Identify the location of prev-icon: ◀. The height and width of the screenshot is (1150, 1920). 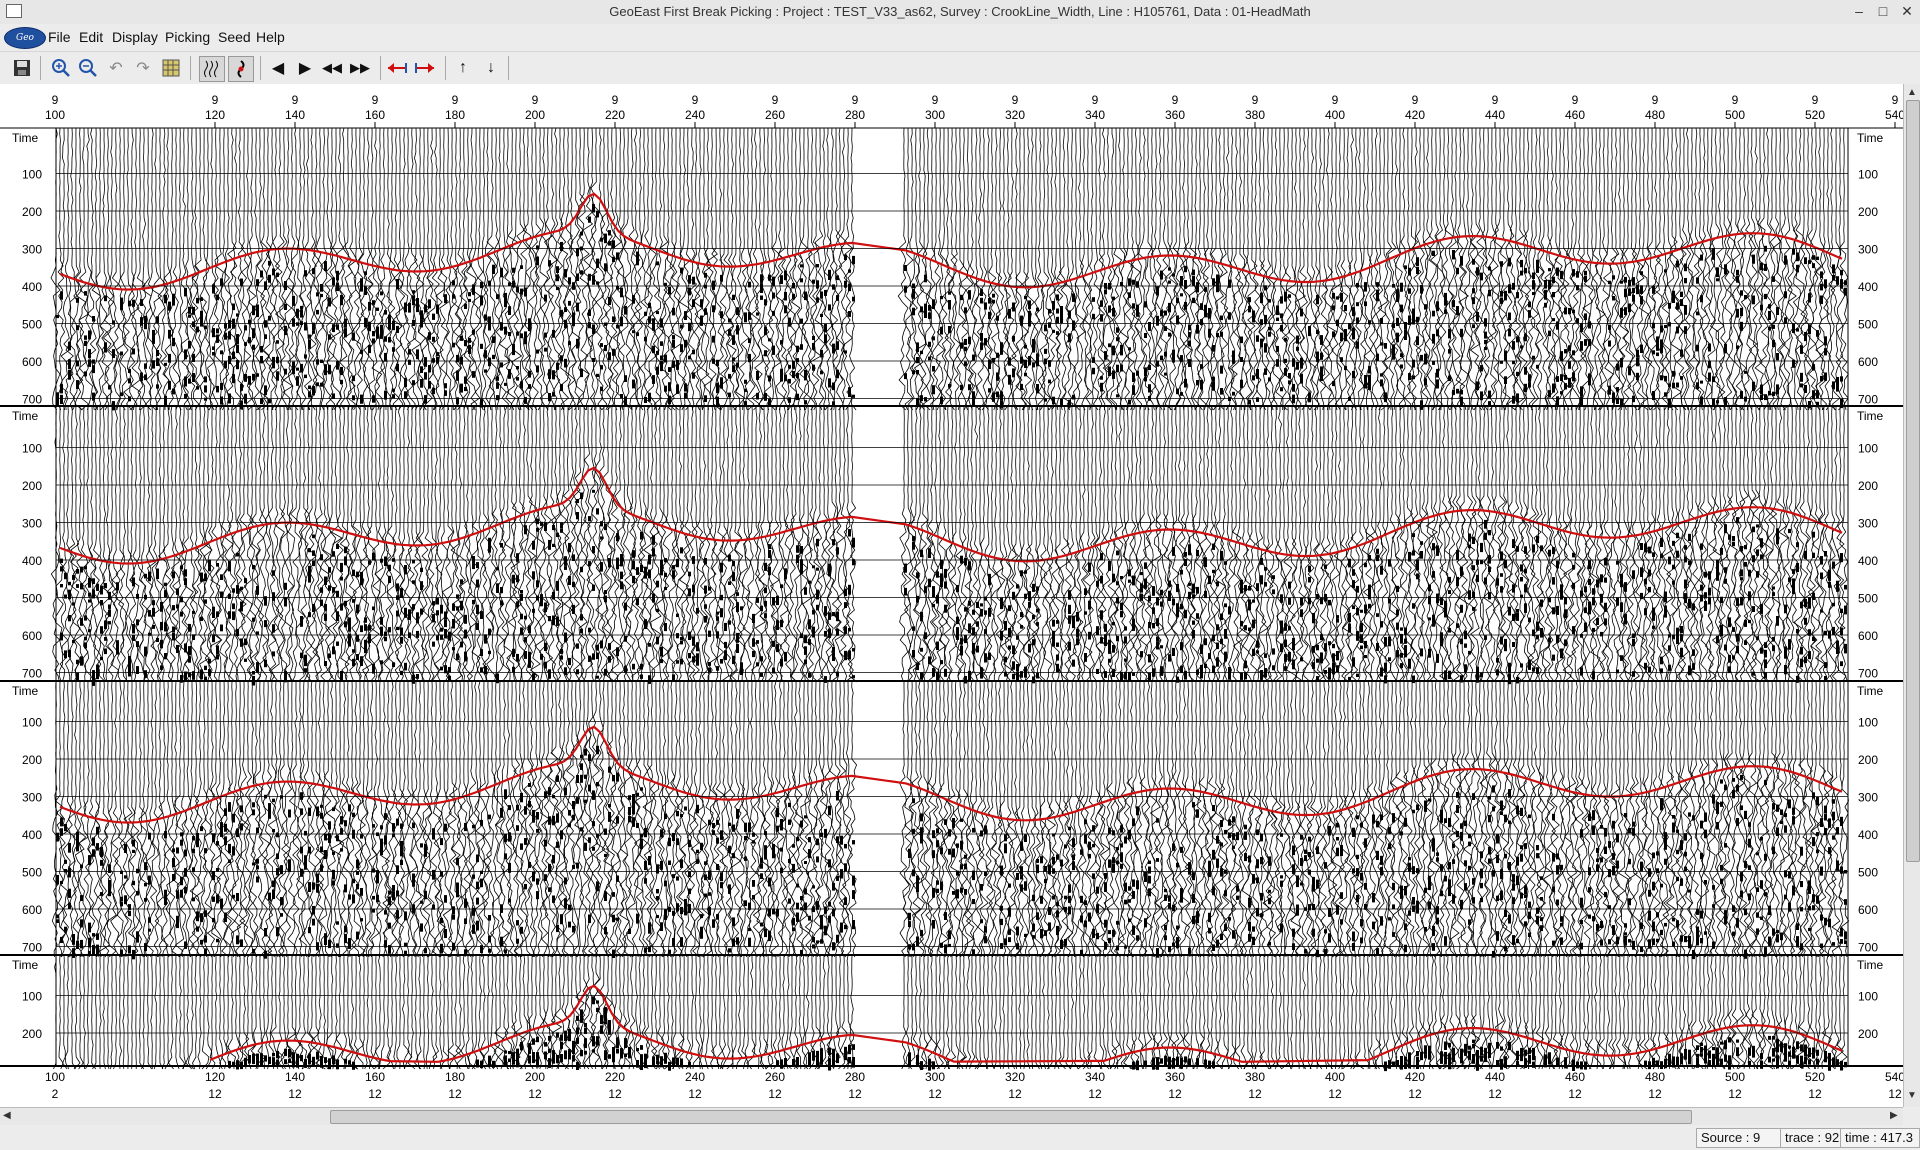
(278, 68).